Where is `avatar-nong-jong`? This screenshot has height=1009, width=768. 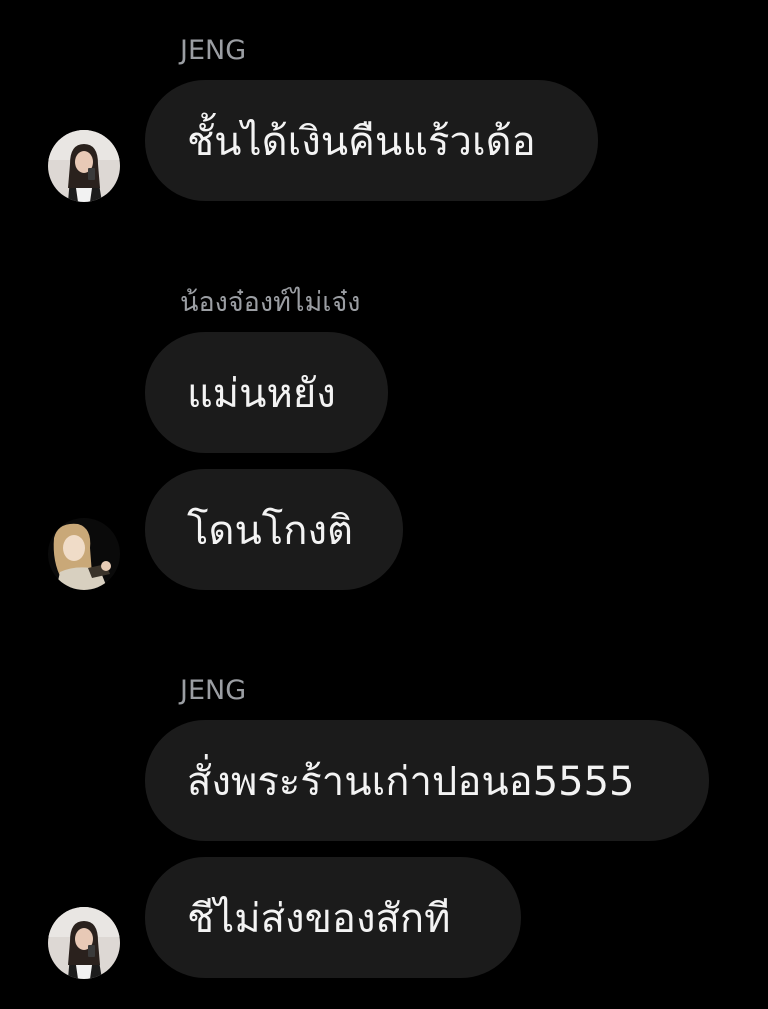
avatar-nong-jong is located at coordinates (84, 554).